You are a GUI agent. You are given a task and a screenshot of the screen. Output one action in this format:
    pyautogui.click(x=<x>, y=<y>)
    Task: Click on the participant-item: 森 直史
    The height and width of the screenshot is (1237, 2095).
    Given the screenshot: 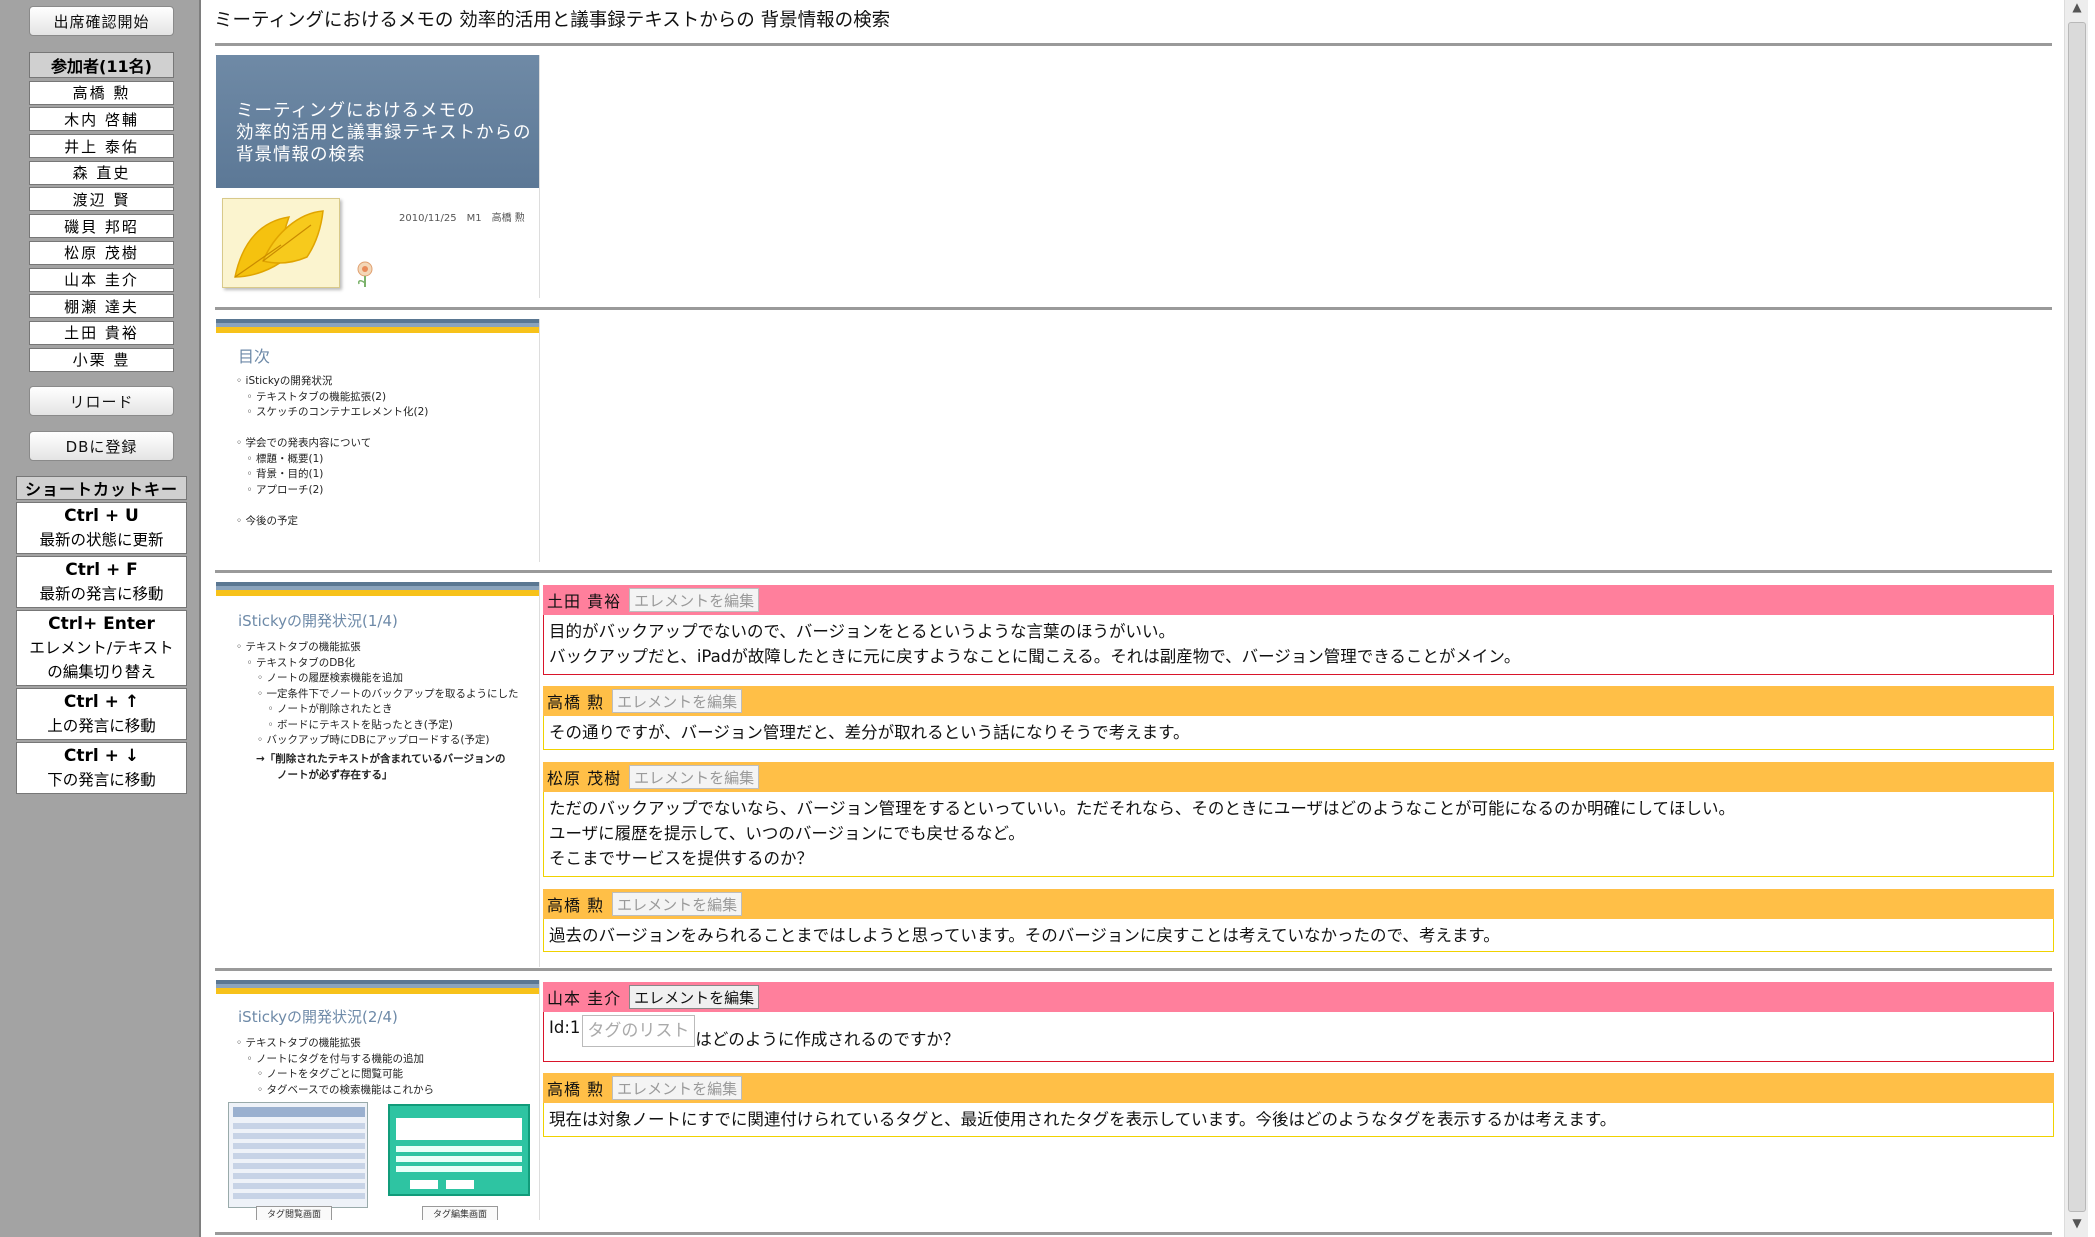 What is the action you would take?
    pyautogui.click(x=101, y=172)
    